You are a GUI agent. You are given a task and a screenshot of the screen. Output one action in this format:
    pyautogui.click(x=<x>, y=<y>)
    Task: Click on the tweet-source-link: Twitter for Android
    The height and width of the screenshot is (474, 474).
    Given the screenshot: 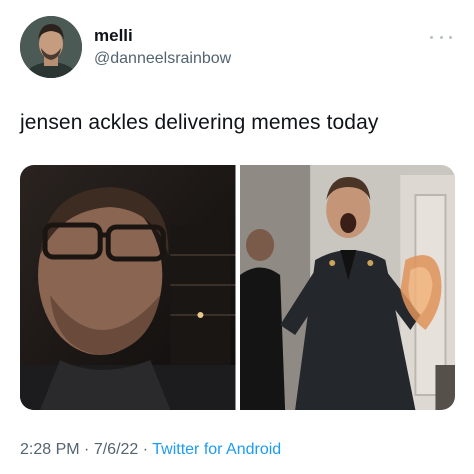 What is the action you would take?
    pyautogui.click(x=216, y=449)
    